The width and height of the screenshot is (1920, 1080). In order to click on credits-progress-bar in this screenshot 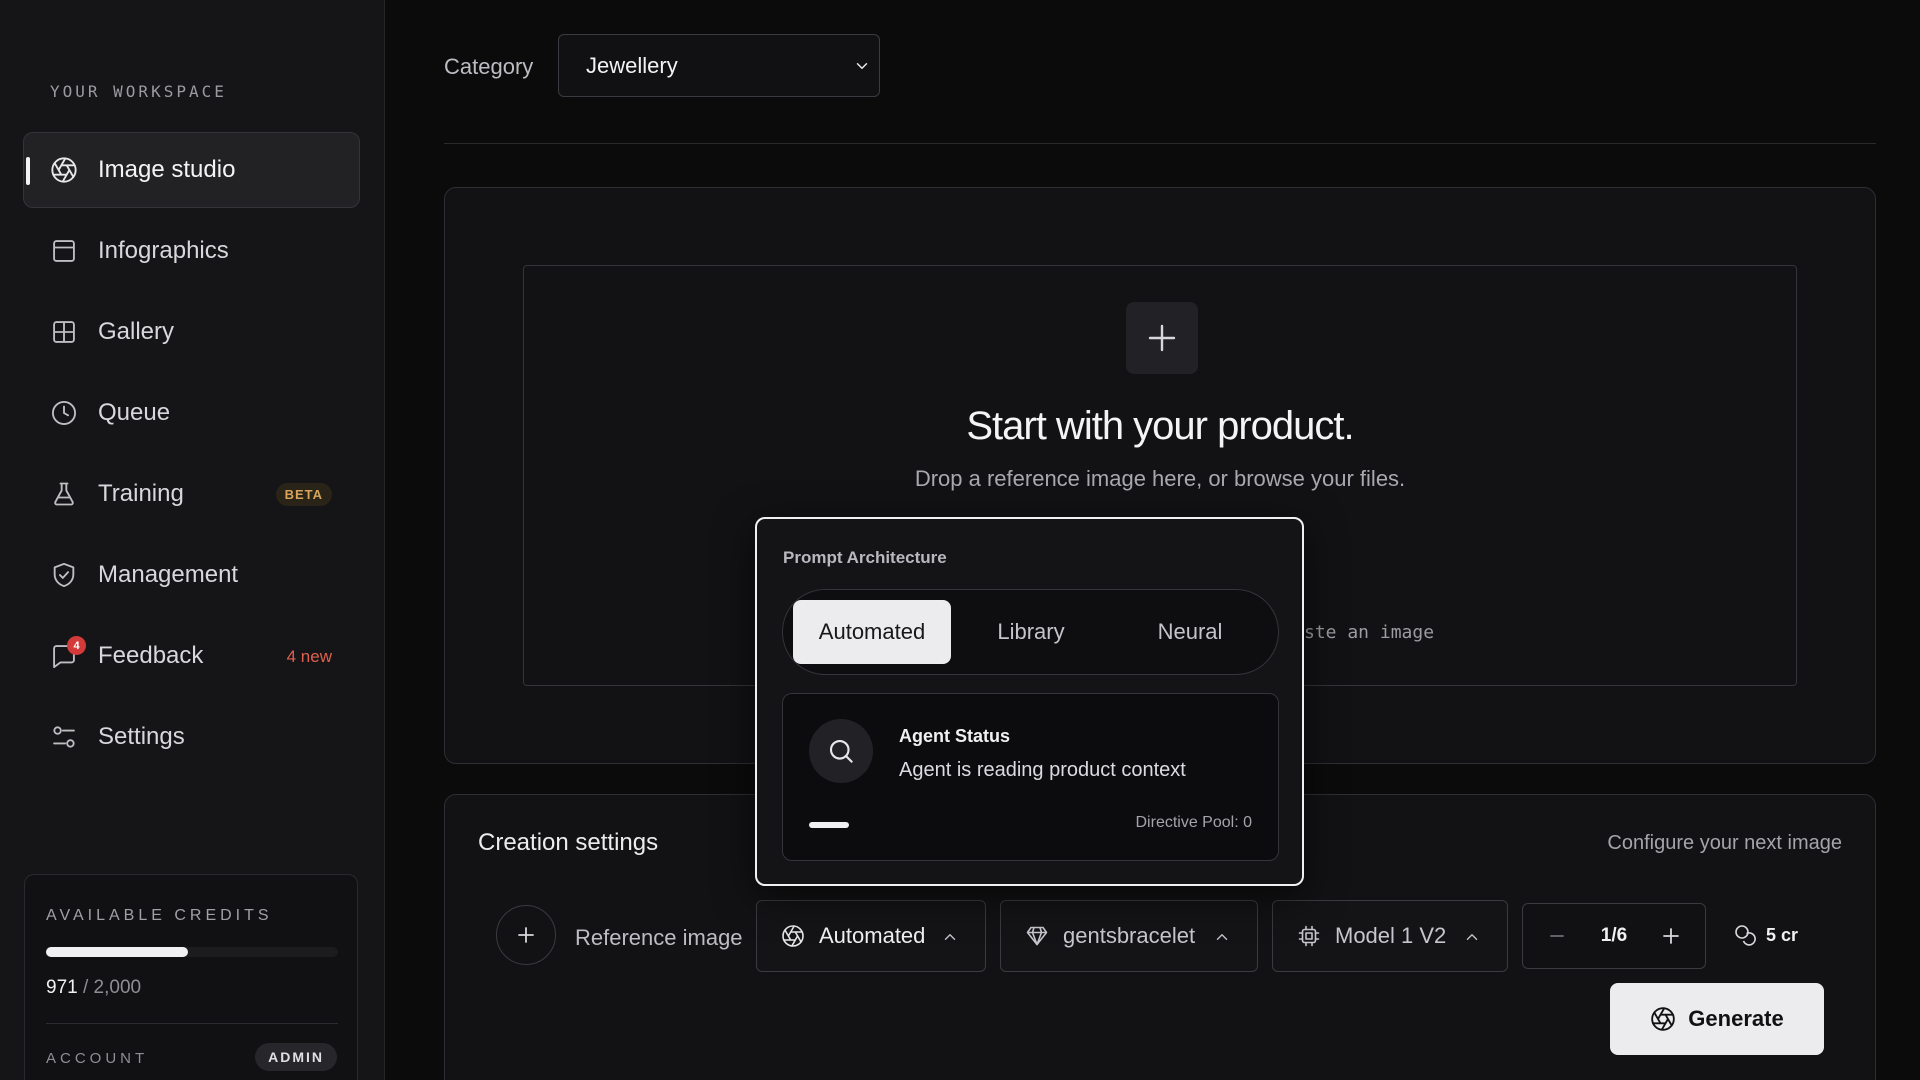, I will do `click(192, 952)`.